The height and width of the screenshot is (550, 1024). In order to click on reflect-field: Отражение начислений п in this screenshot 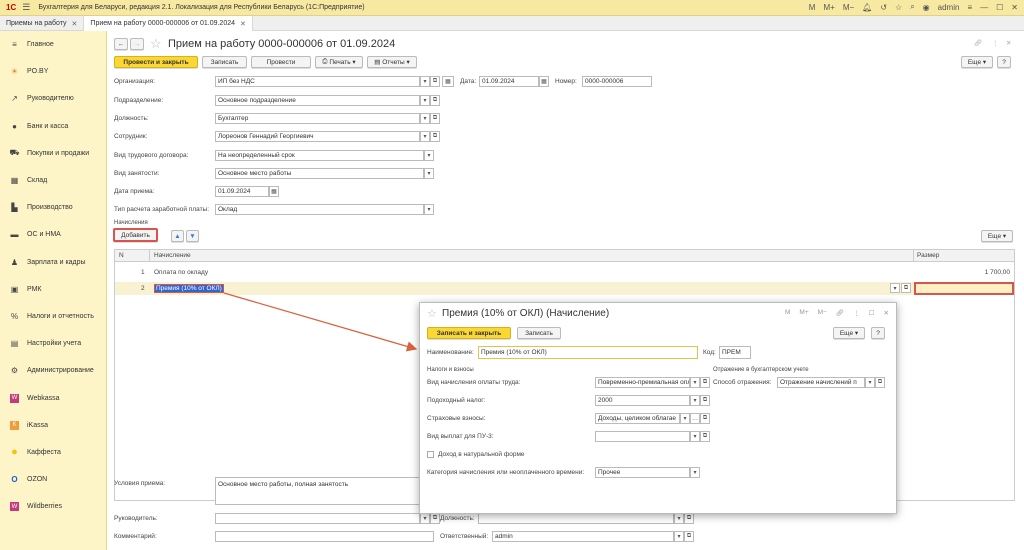, I will do `click(821, 382)`.